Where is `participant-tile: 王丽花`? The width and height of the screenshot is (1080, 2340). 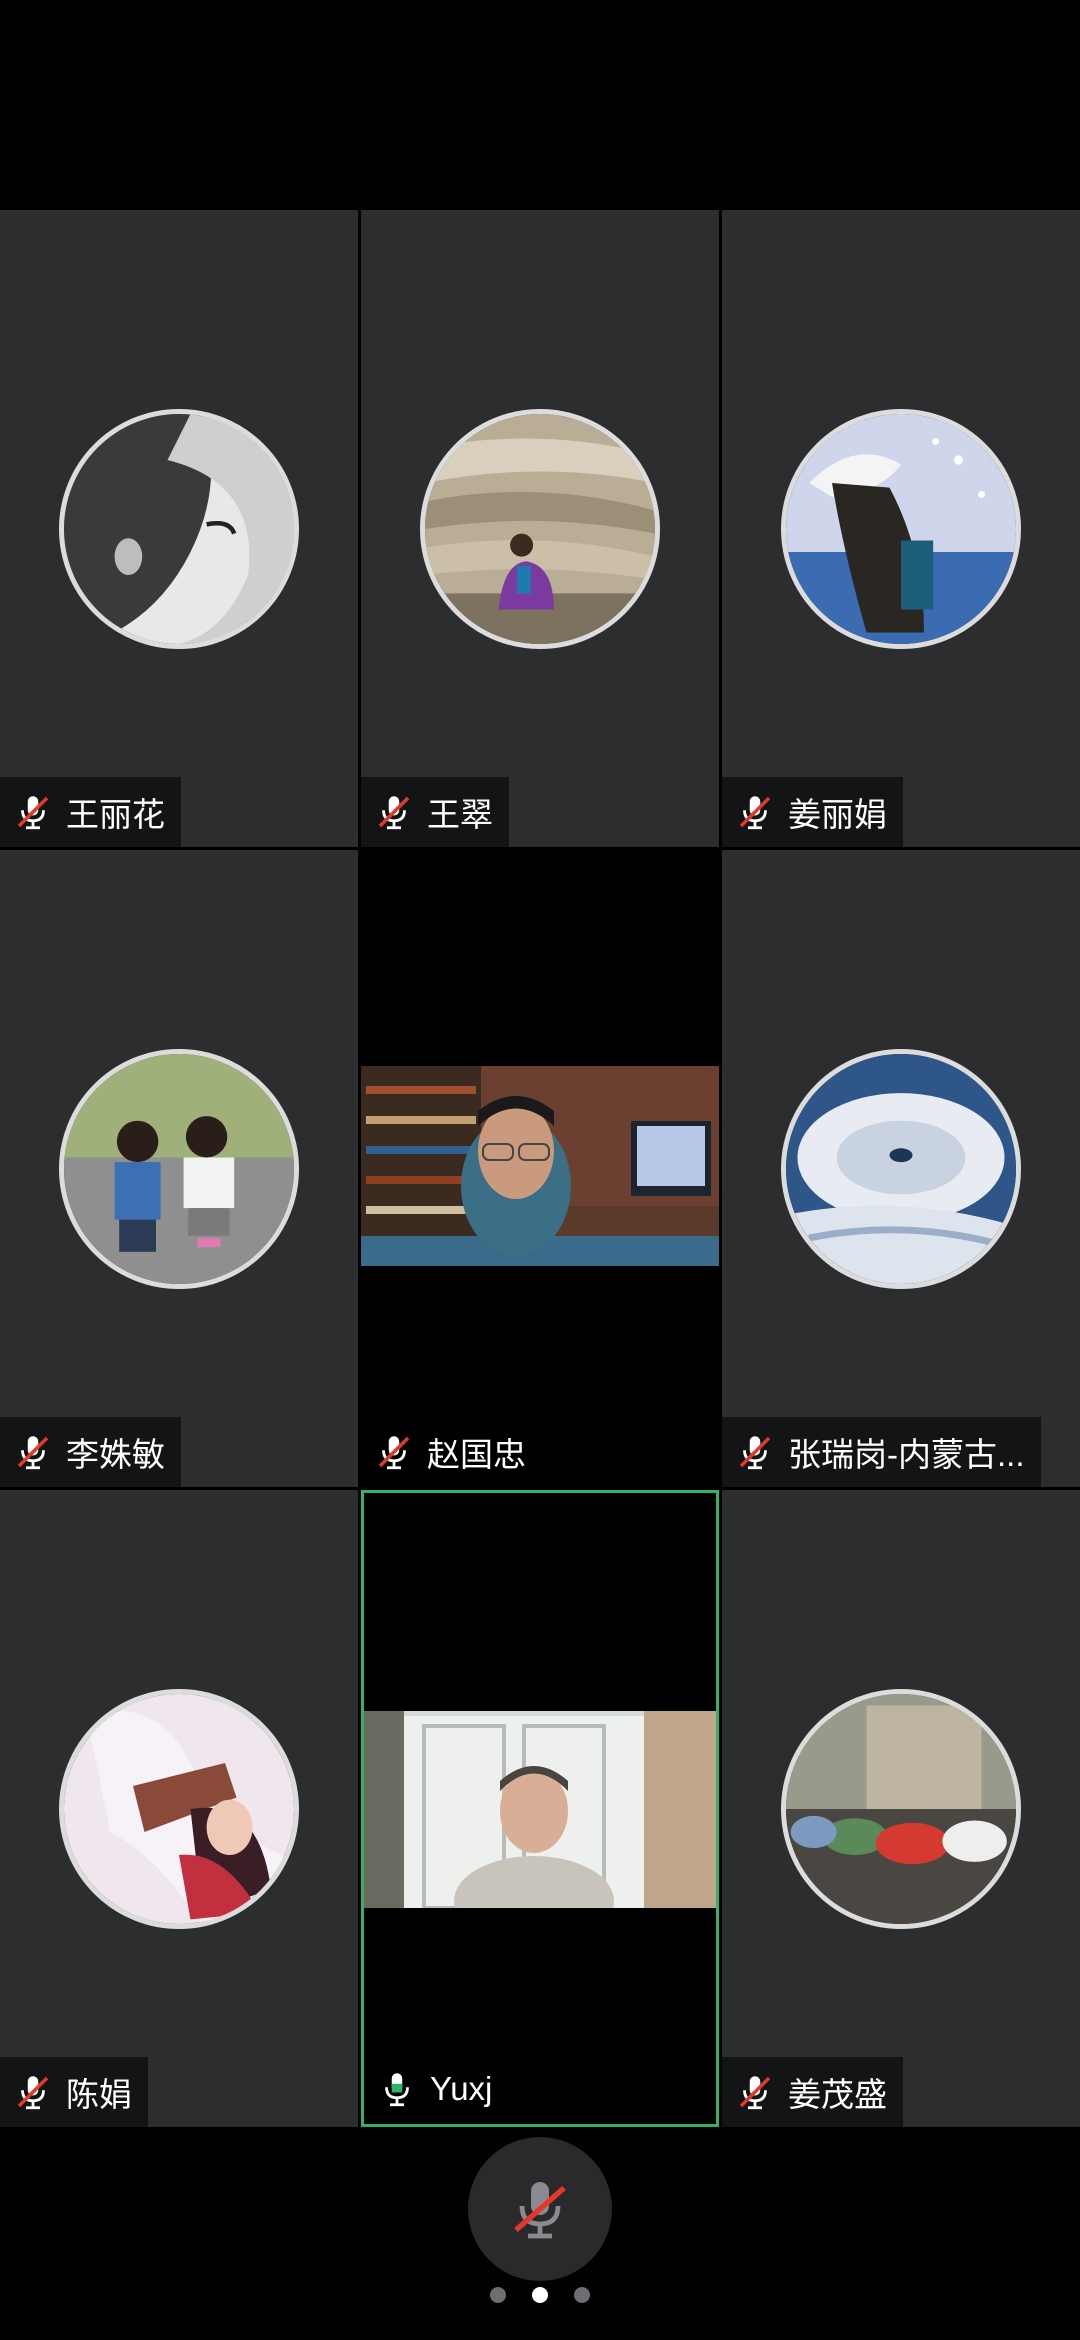 participant-tile: 王丽花 is located at coordinates (179, 528).